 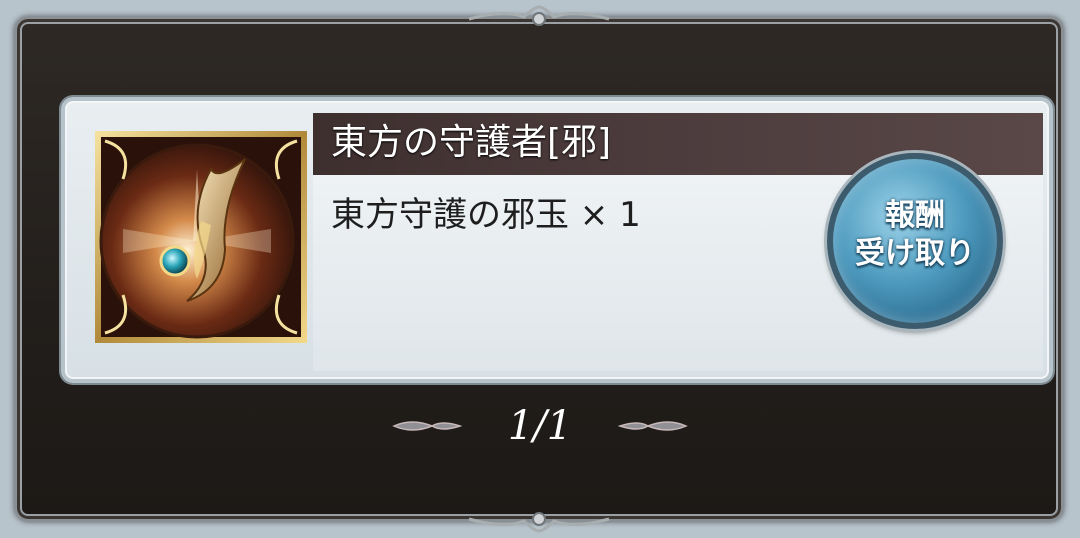 What do you see at coordinates (427, 426) in the screenshot?
I see `left-arrow-icon` at bounding box center [427, 426].